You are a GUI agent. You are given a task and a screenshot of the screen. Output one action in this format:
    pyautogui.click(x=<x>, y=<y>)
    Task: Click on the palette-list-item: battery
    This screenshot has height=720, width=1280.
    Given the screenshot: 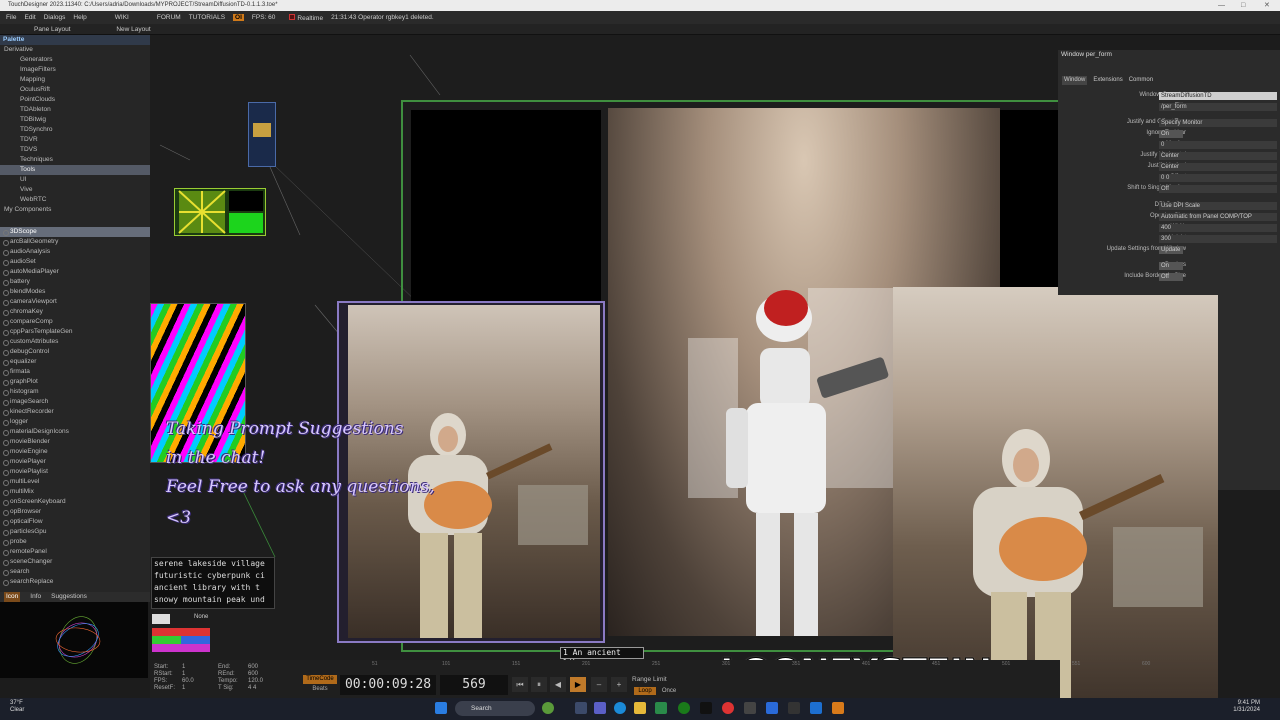 What is the action you would take?
    pyautogui.click(x=75, y=282)
    